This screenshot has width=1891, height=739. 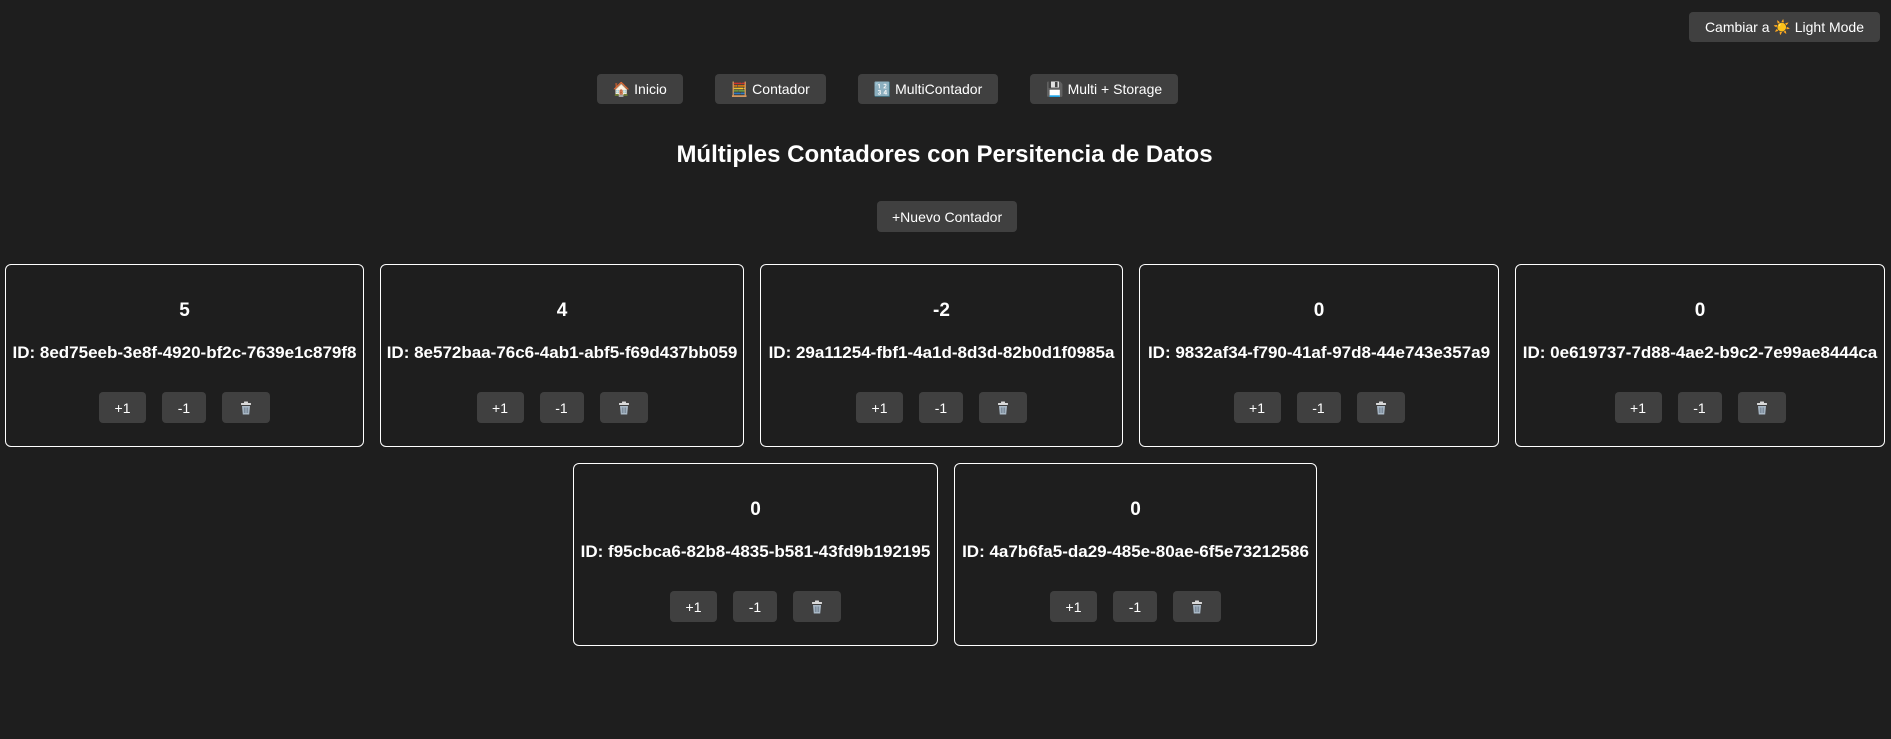 What do you see at coordinates (941, 310) in the screenshot?
I see `counter-value: -2` at bounding box center [941, 310].